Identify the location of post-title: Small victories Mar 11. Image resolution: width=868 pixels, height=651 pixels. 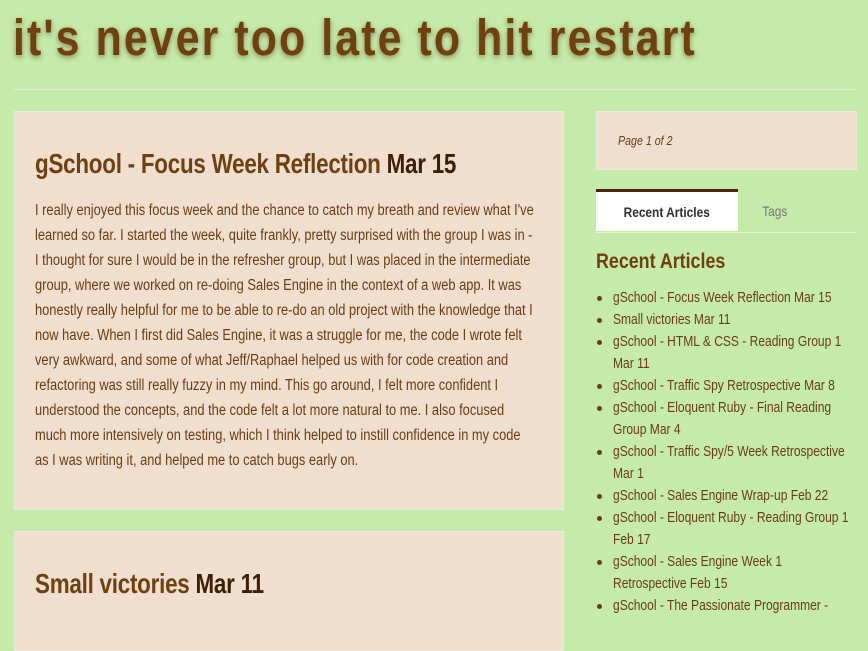
(149, 584).